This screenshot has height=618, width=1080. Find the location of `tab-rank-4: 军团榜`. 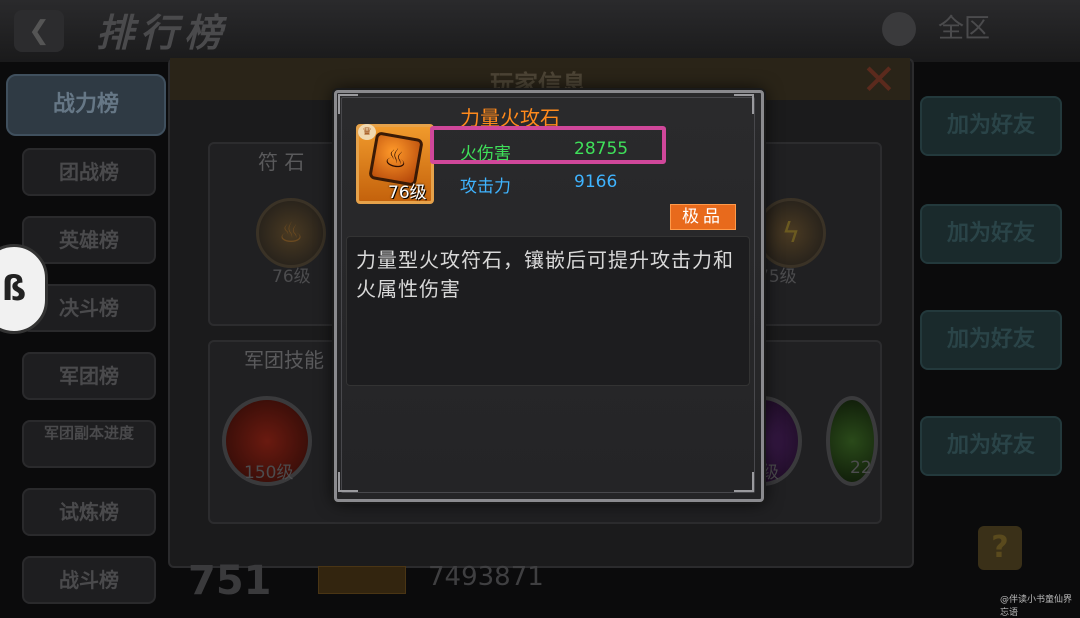

tab-rank-4: 军团榜 is located at coordinates (89, 376).